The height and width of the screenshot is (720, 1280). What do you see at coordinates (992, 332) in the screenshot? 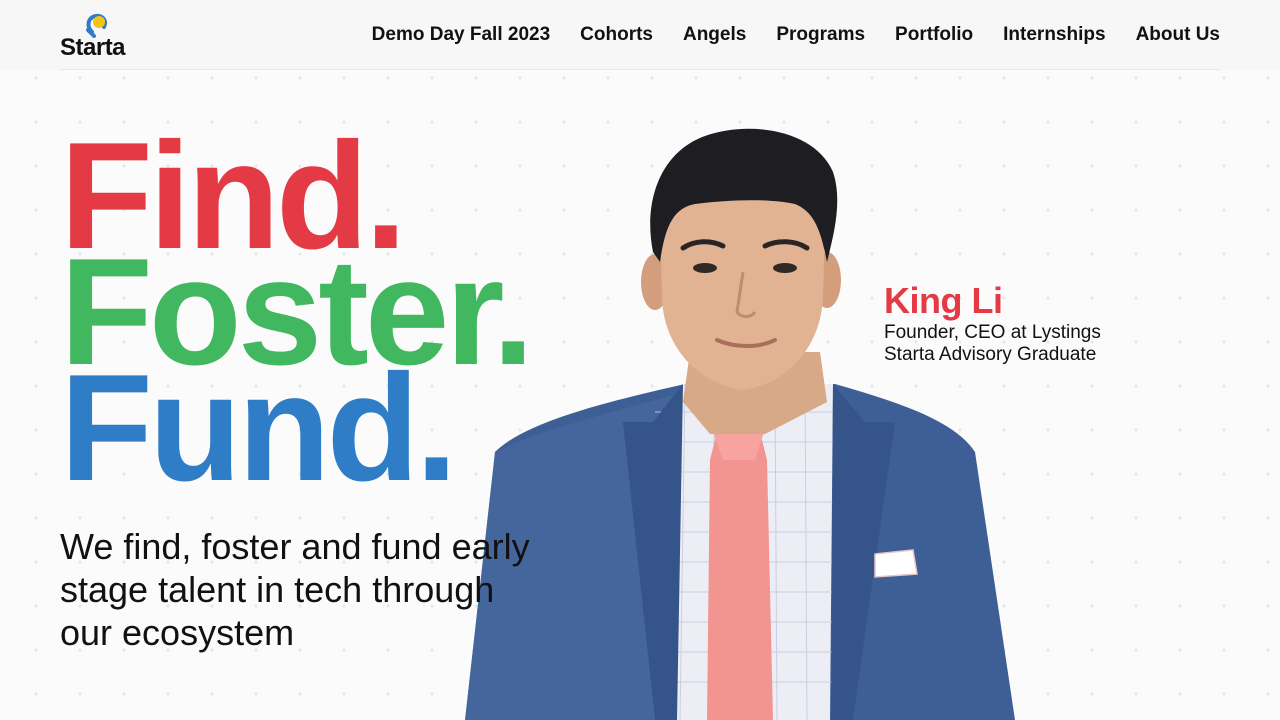
I see `testimonial-role: Founder, CEO at Lystings` at bounding box center [992, 332].